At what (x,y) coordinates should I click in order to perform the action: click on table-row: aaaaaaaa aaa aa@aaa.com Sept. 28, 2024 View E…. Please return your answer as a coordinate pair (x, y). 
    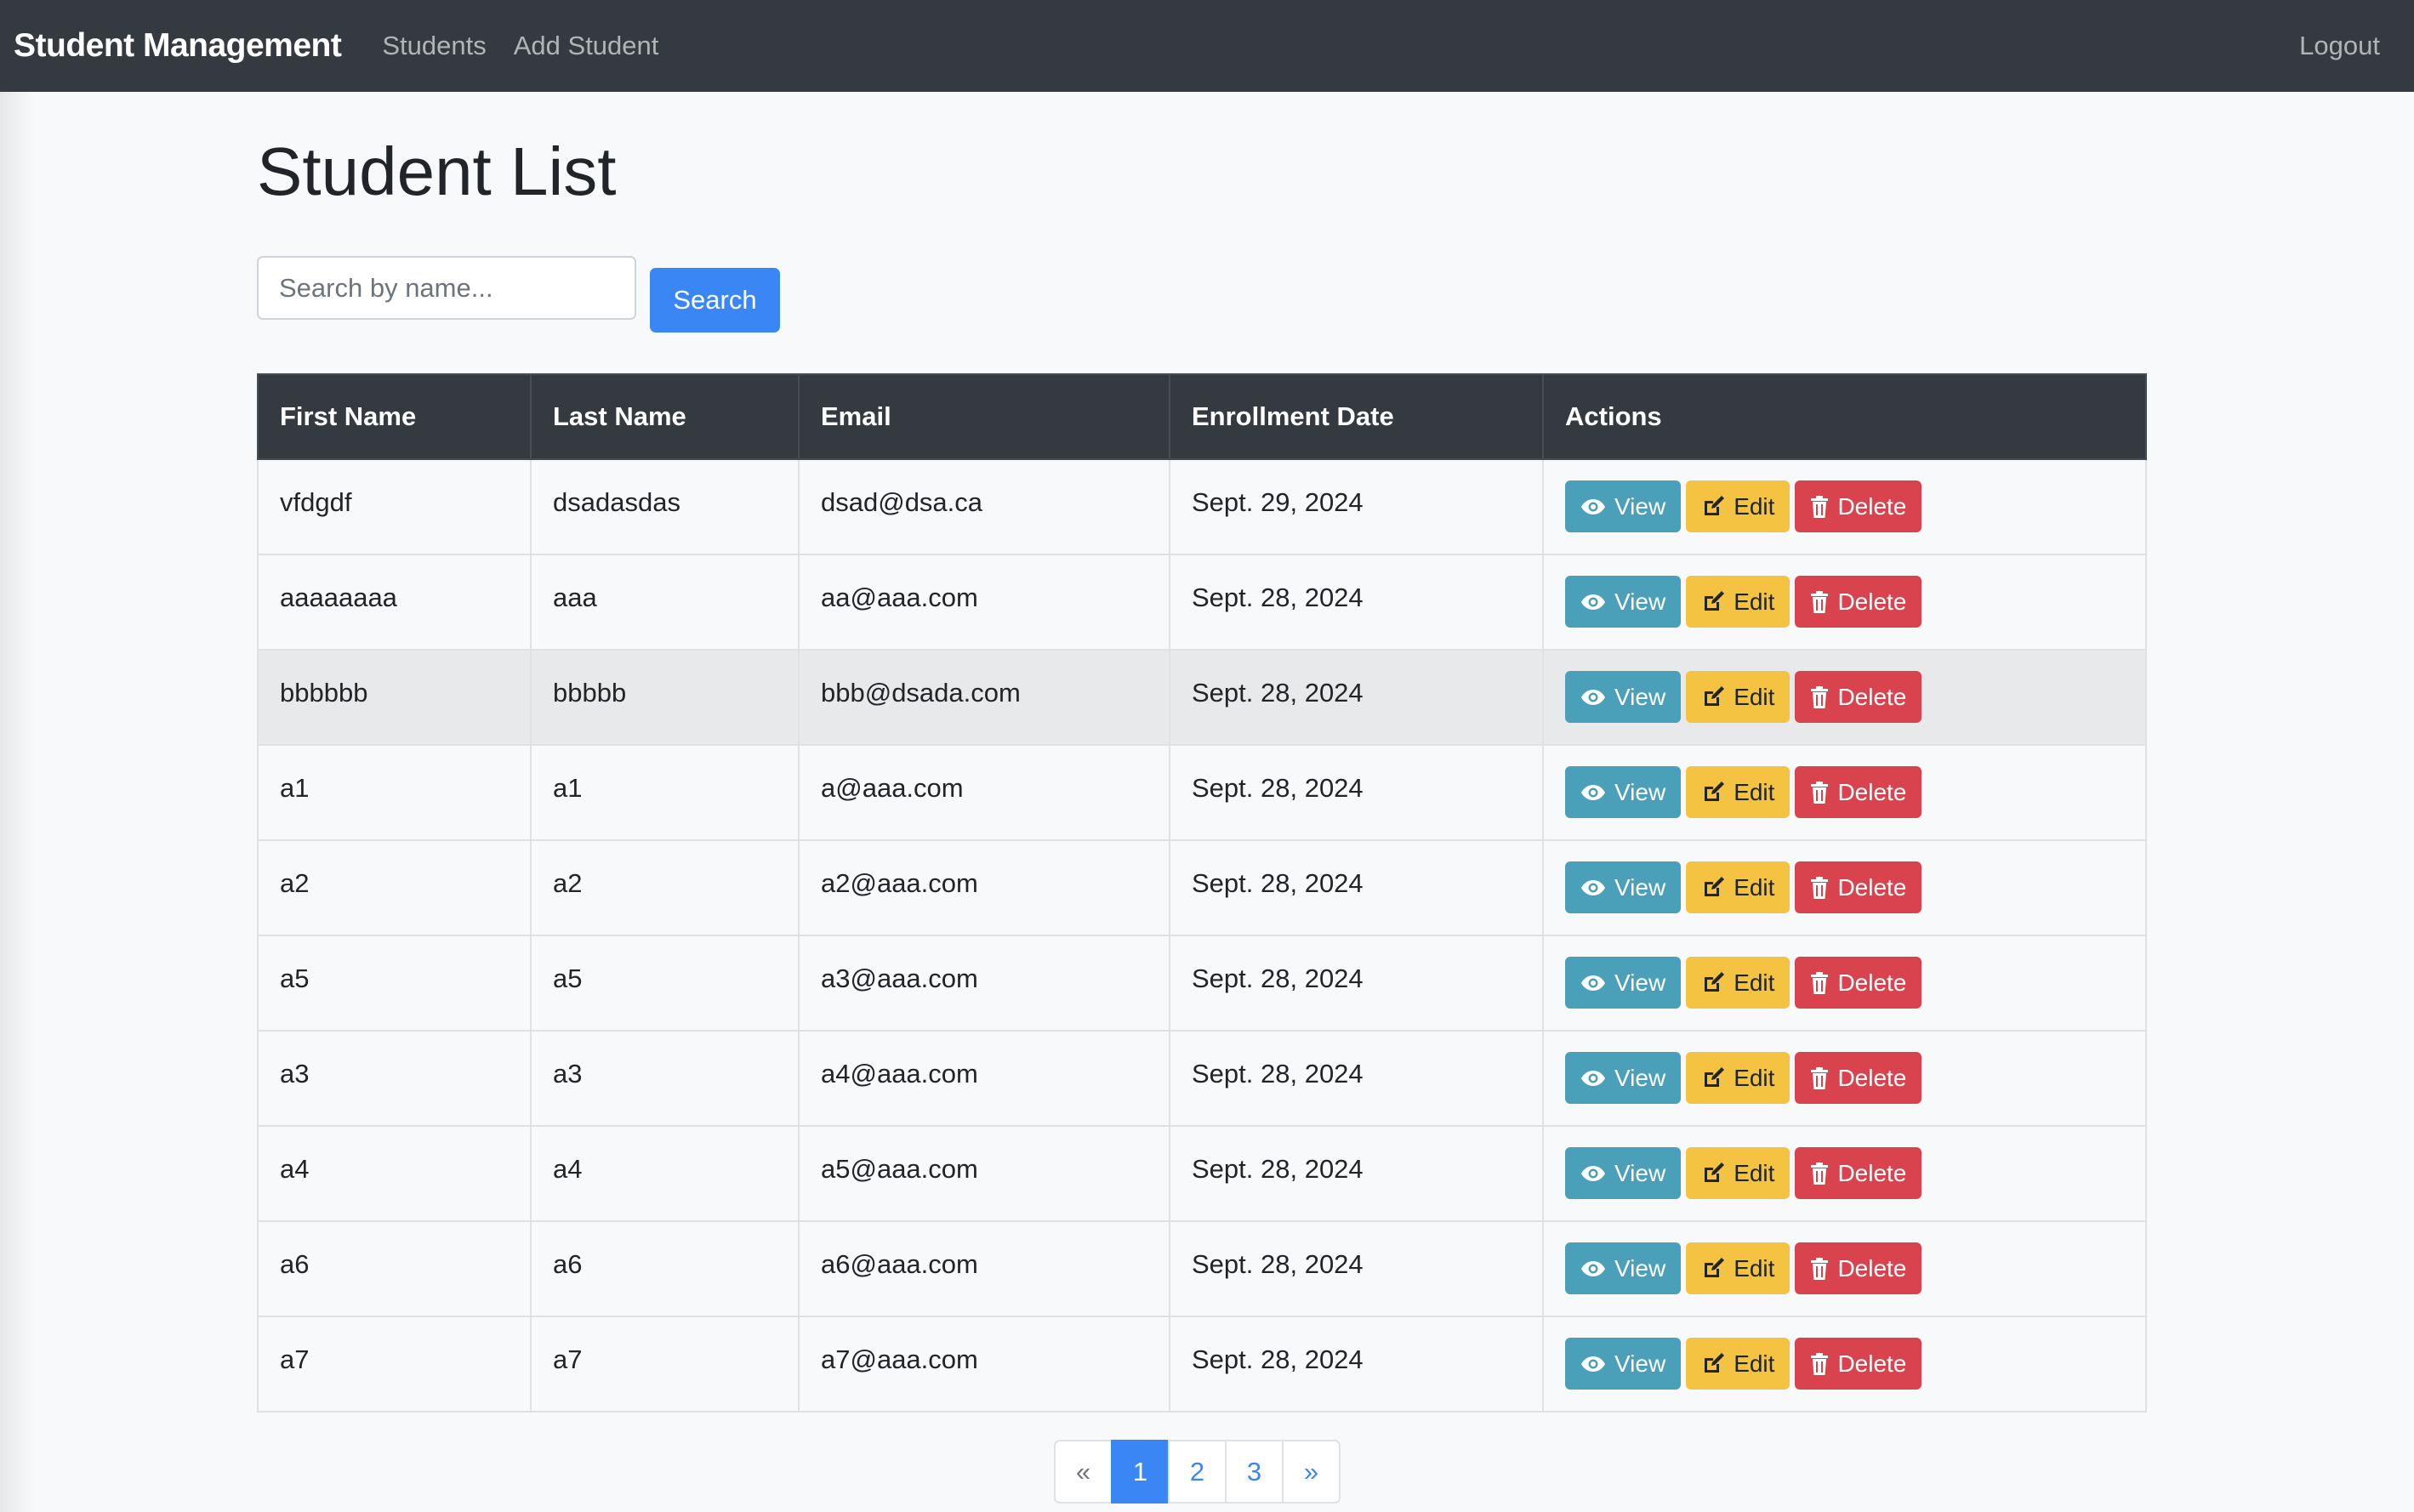
    Looking at the image, I should click on (1202, 602).